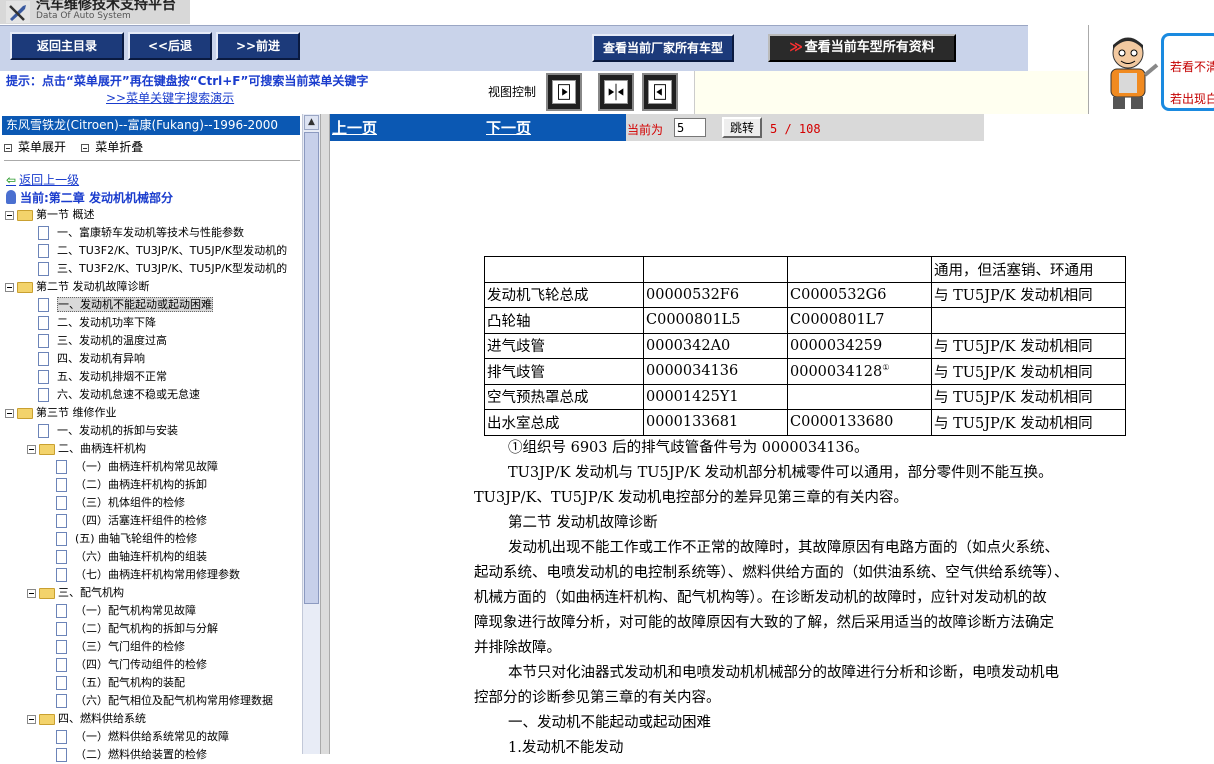  Describe the element at coordinates (311, 368) in the screenshot. I see `scroll-thumb` at that location.